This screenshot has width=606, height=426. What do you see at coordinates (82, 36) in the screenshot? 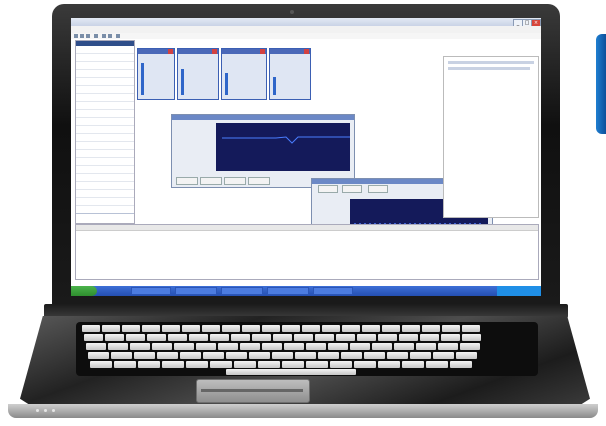
I see `open-icon` at bounding box center [82, 36].